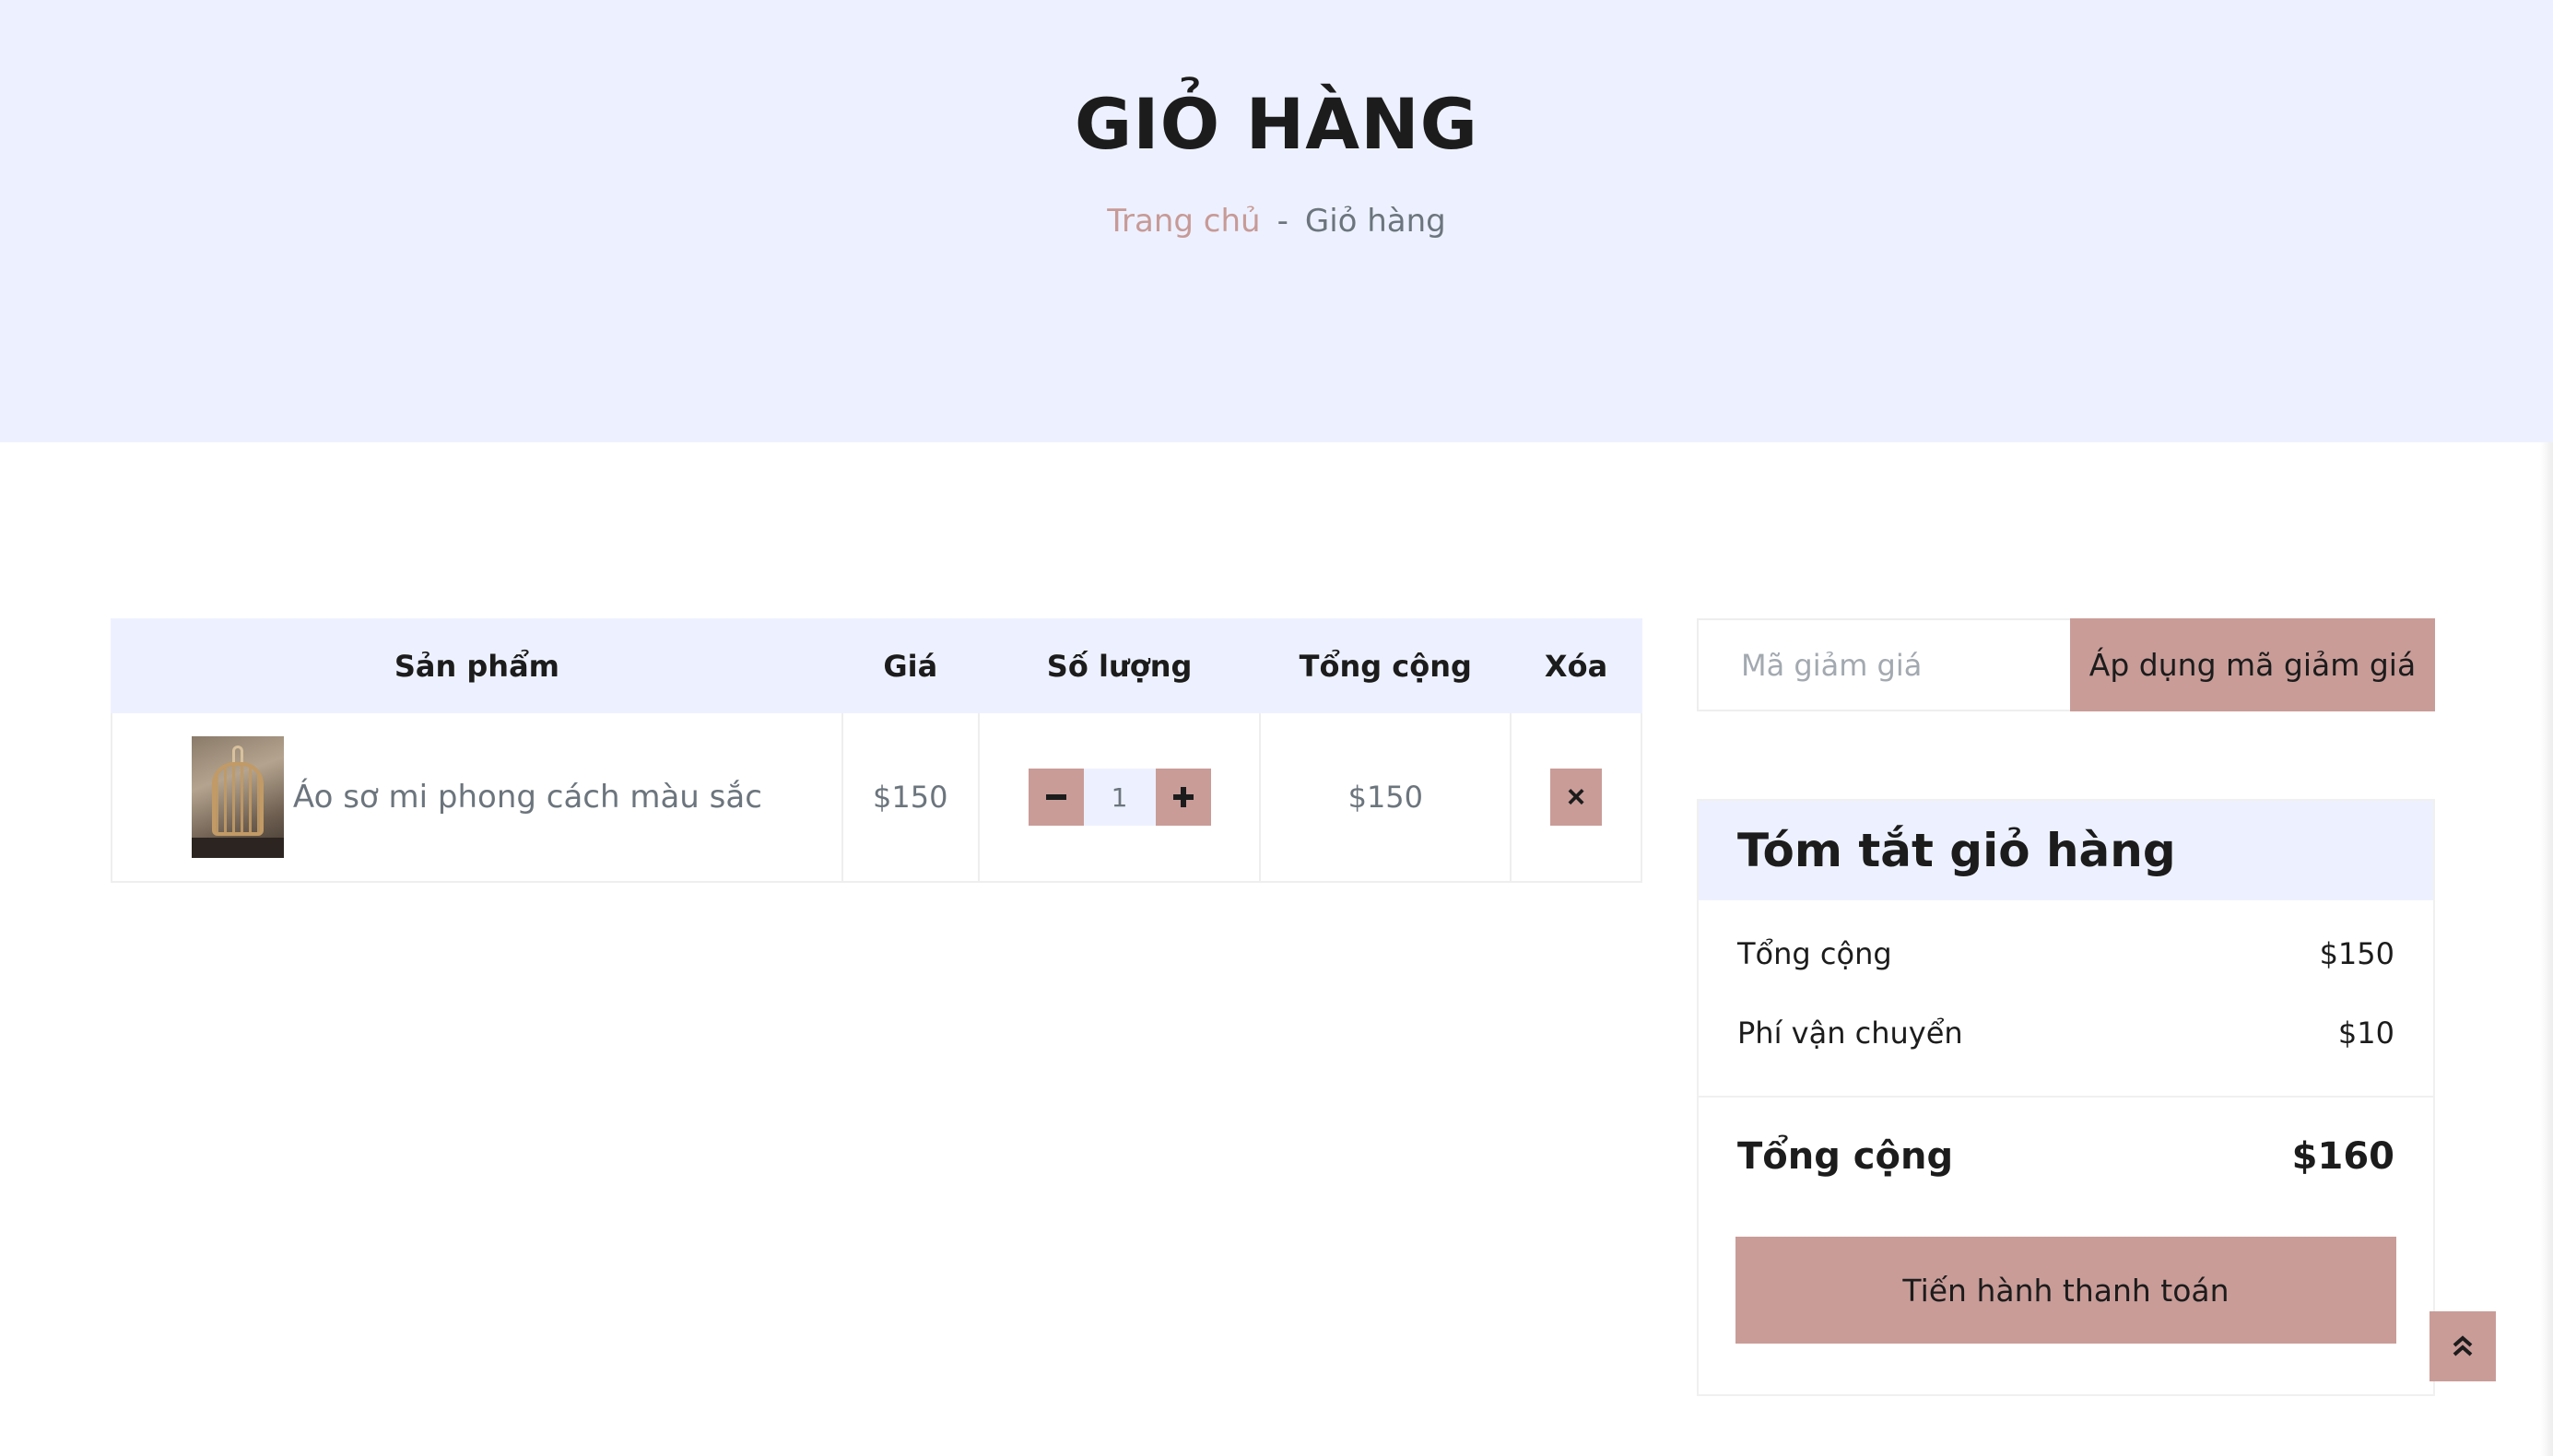 The height and width of the screenshot is (1456, 2553). I want to click on remove-item-button: ×, so click(1576, 797).